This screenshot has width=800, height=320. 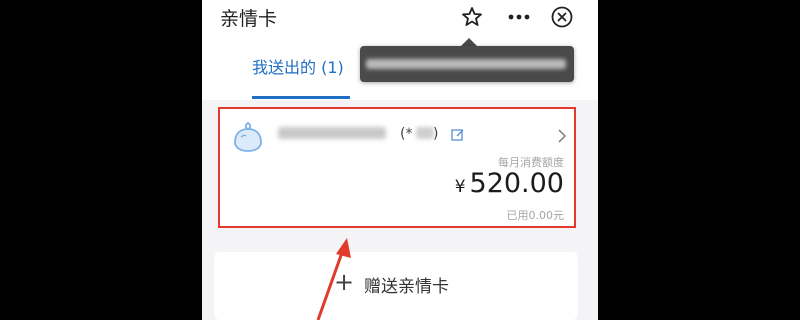 I want to click on gift-button-label: 赠送亲情卡, so click(x=406, y=287).